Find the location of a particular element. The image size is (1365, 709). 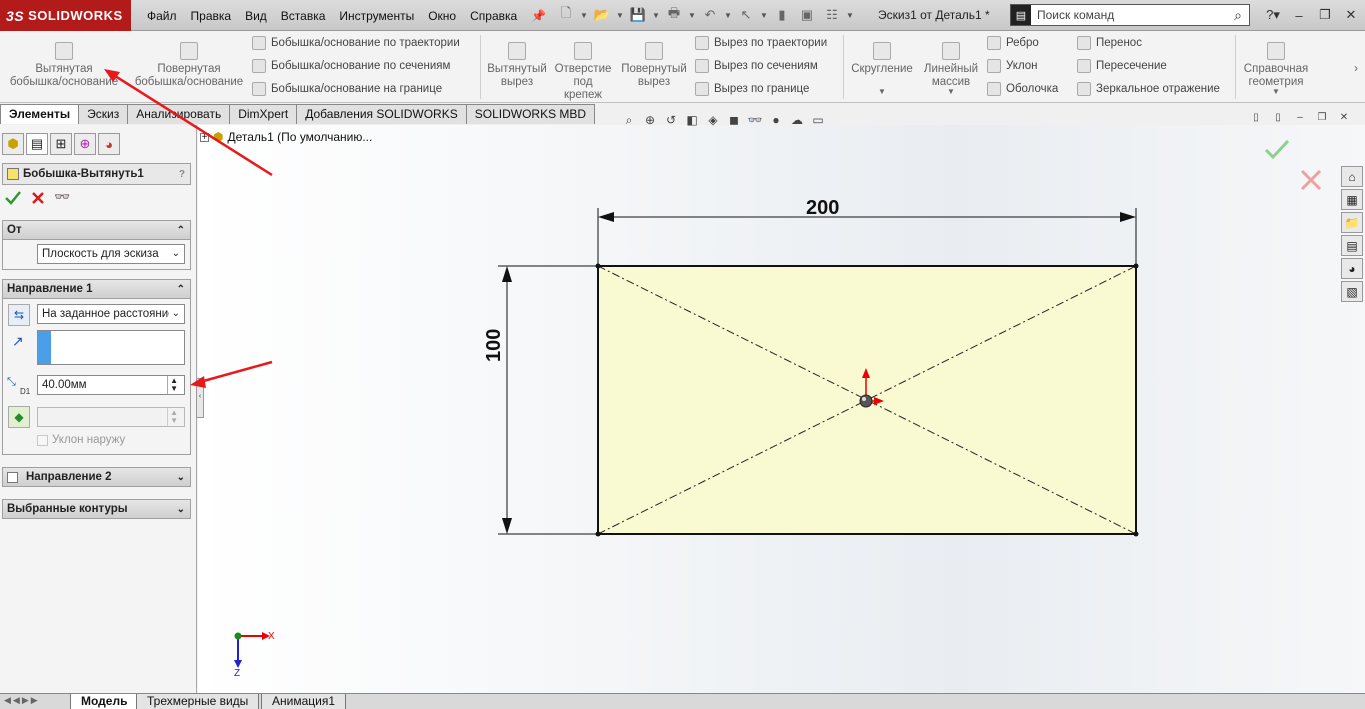

direction1-section-header: Направление 1 ⌃ is located at coordinates (96, 289).